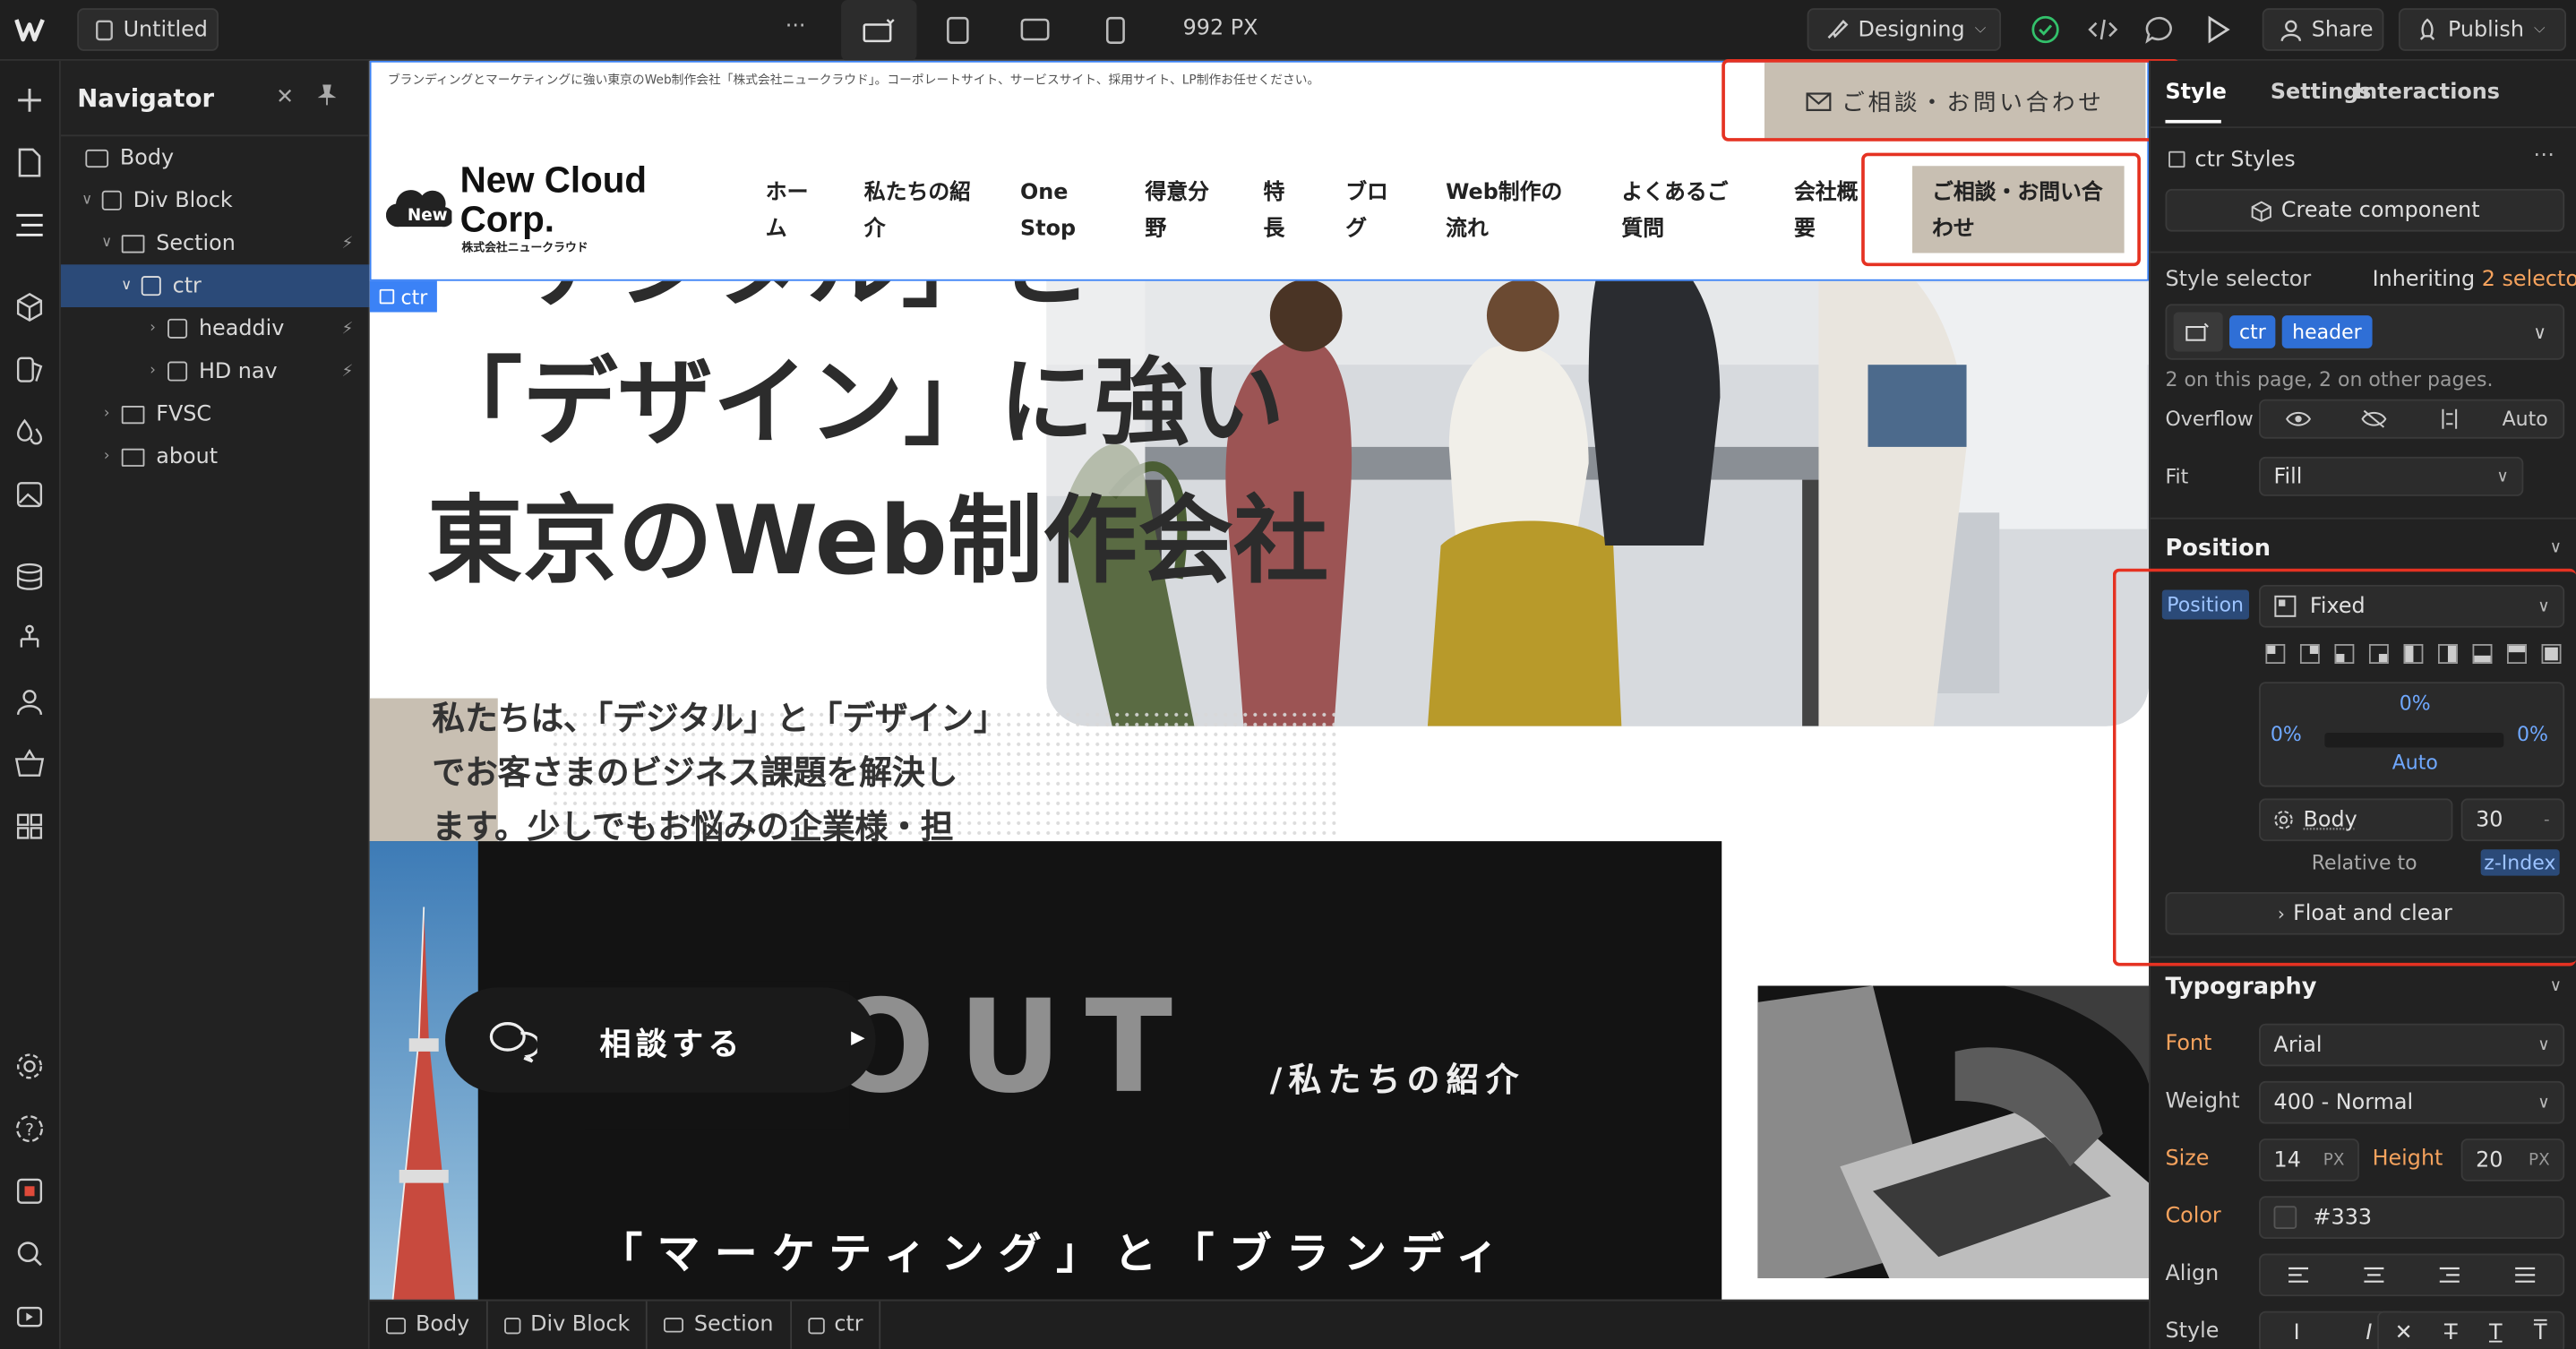 The height and width of the screenshot is (1349, 2576). Describe the element at coordinates (429, 1324) in the screenshot. I see `breadcrumb-body: Body` at that location.